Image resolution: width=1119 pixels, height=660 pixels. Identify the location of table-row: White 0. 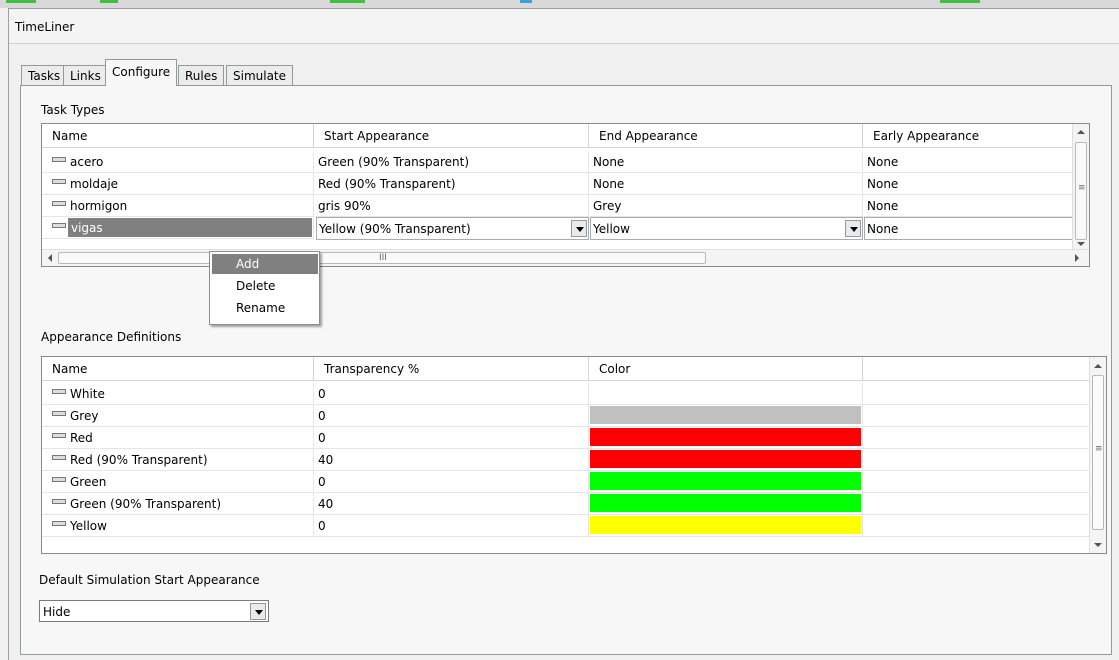
(566, 394).